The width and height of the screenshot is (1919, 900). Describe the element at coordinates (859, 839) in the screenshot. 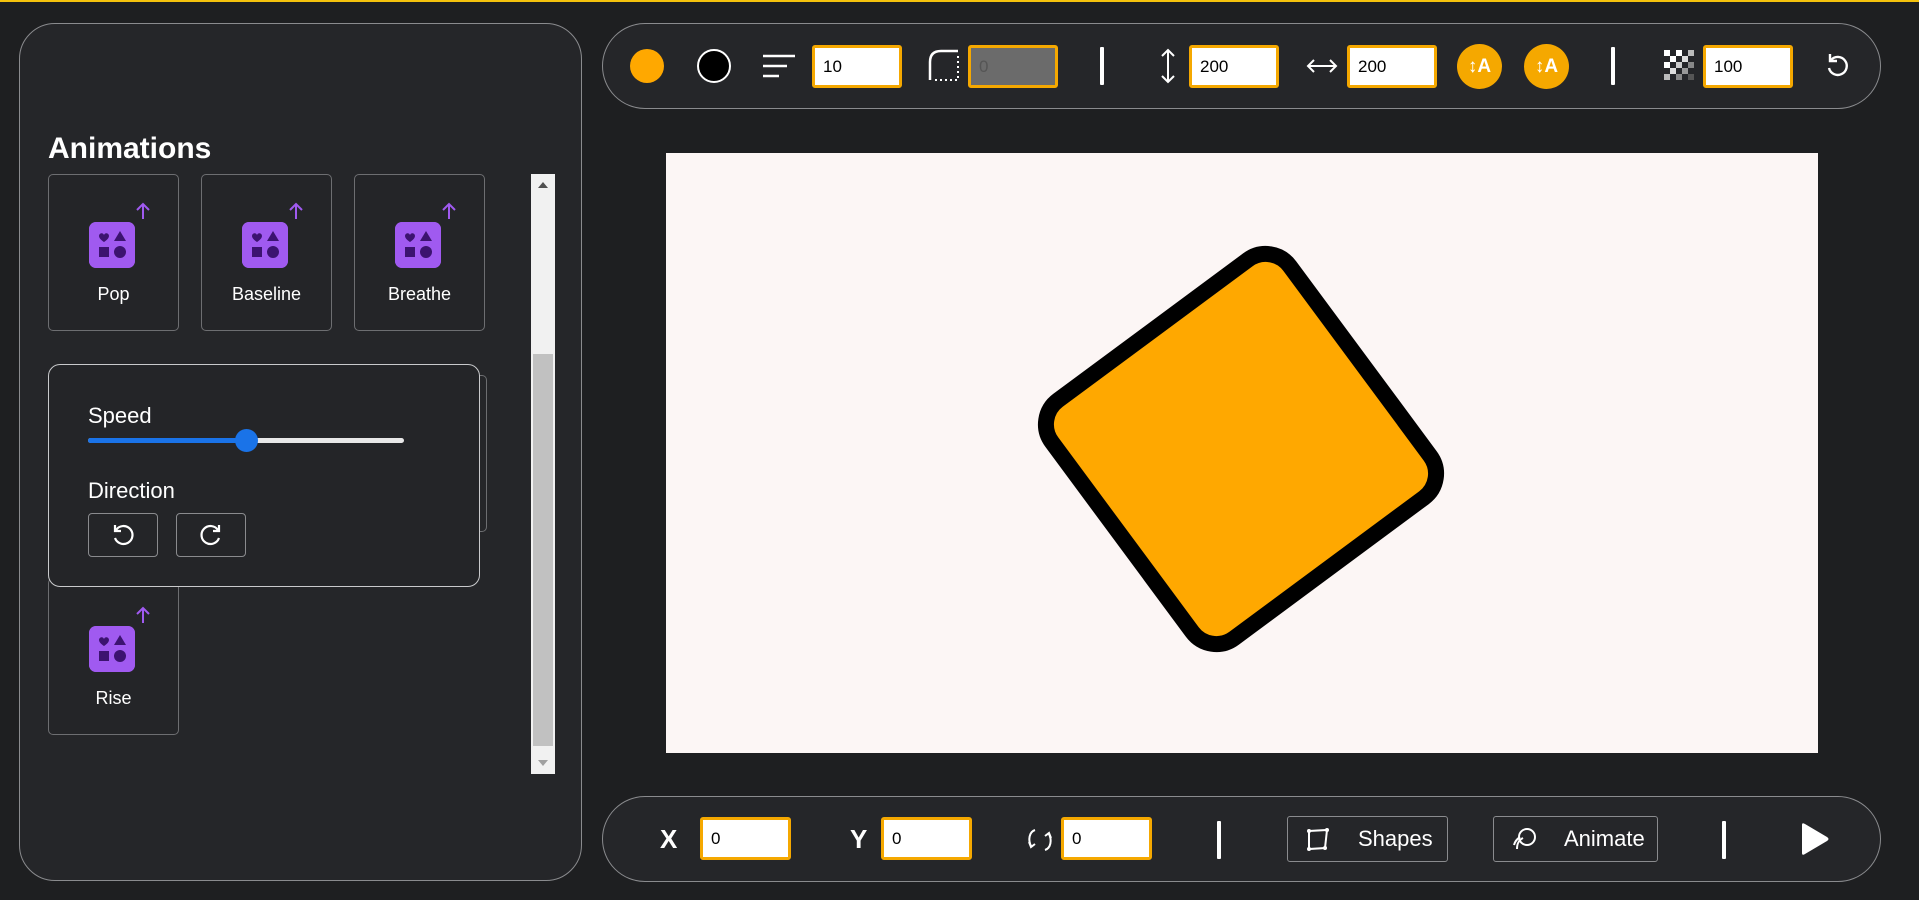

I see `y-label: Y` at that location.